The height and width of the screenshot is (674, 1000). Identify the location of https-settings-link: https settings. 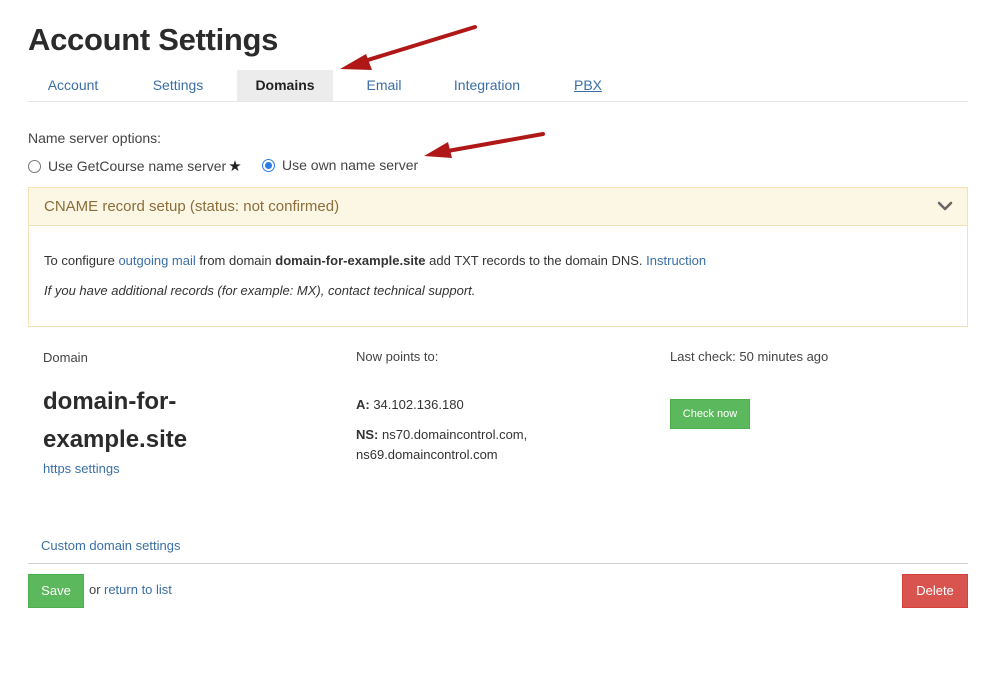
(81, 468).